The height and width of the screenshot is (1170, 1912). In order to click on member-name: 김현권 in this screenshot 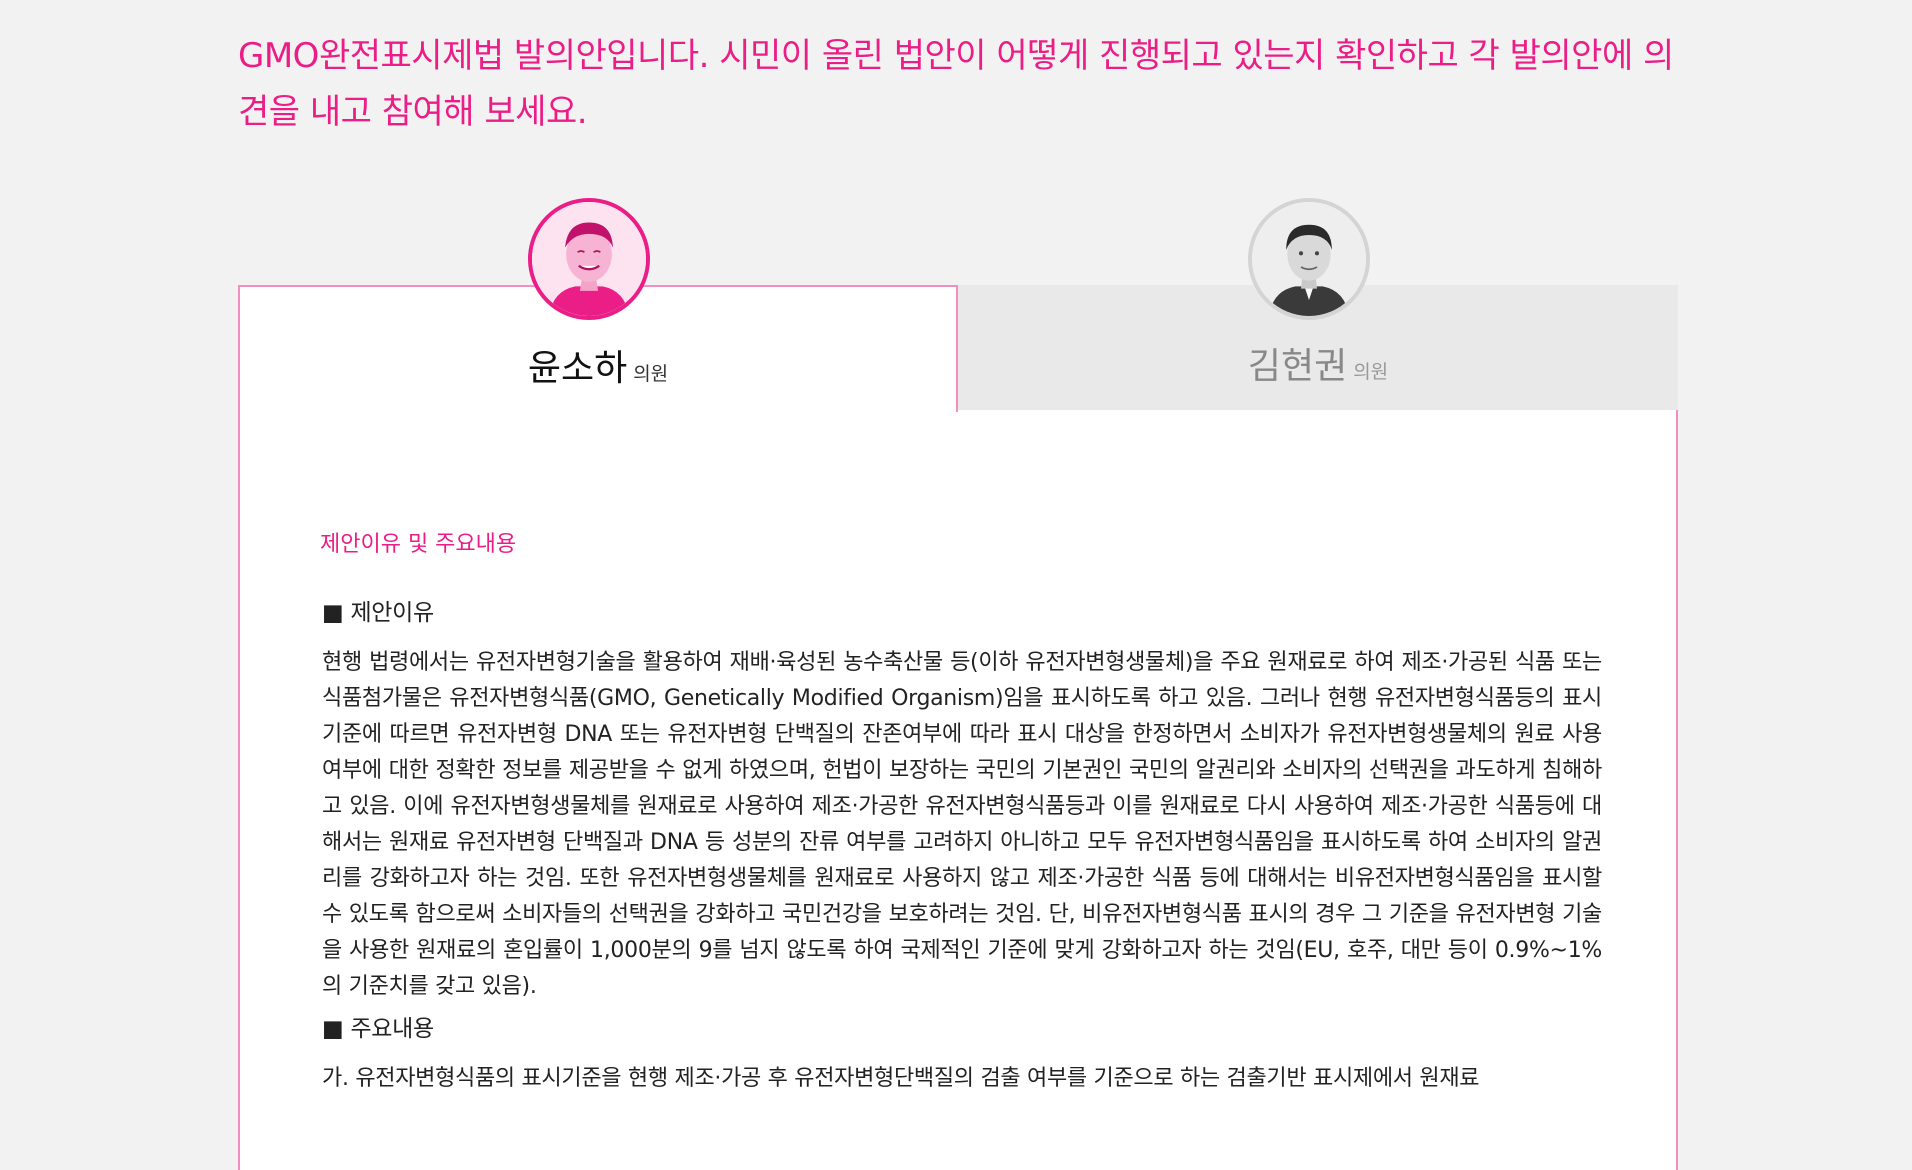, I will do `click(1297, 366)`.